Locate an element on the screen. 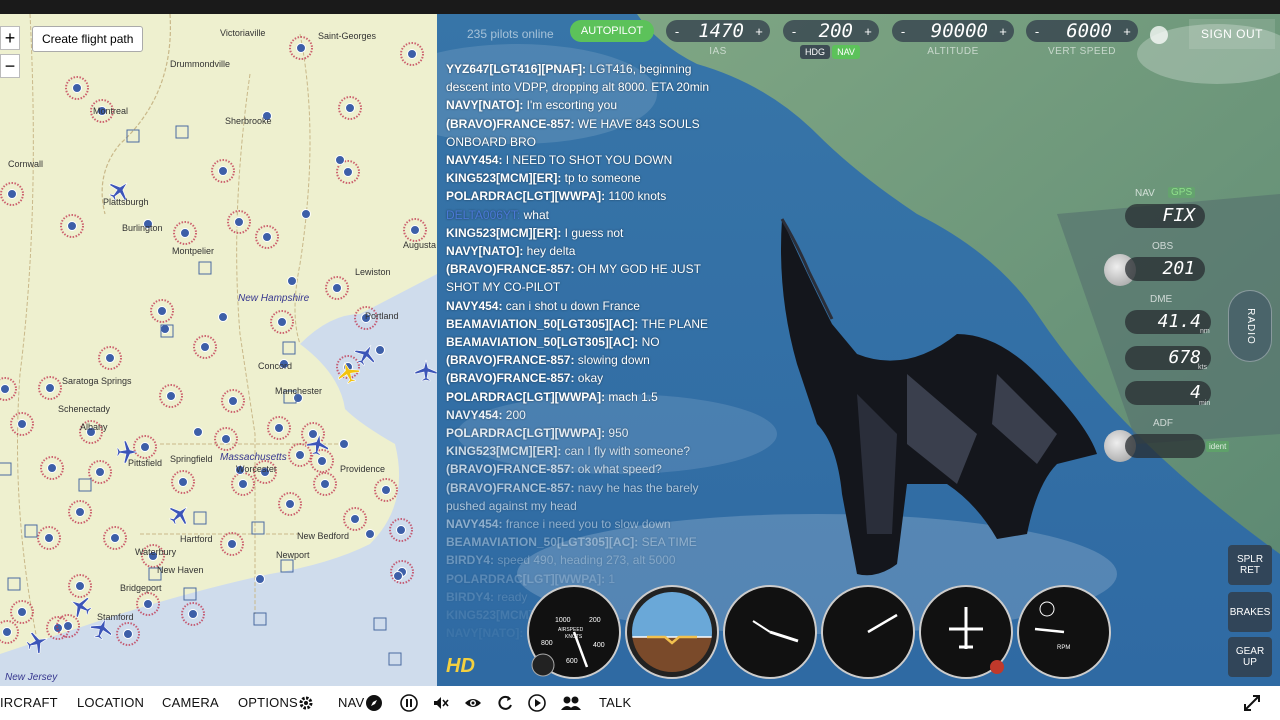 The width and height of the screenshot is (1280, 720). ias-decrease-button: - is located at coordinates (677, 31).